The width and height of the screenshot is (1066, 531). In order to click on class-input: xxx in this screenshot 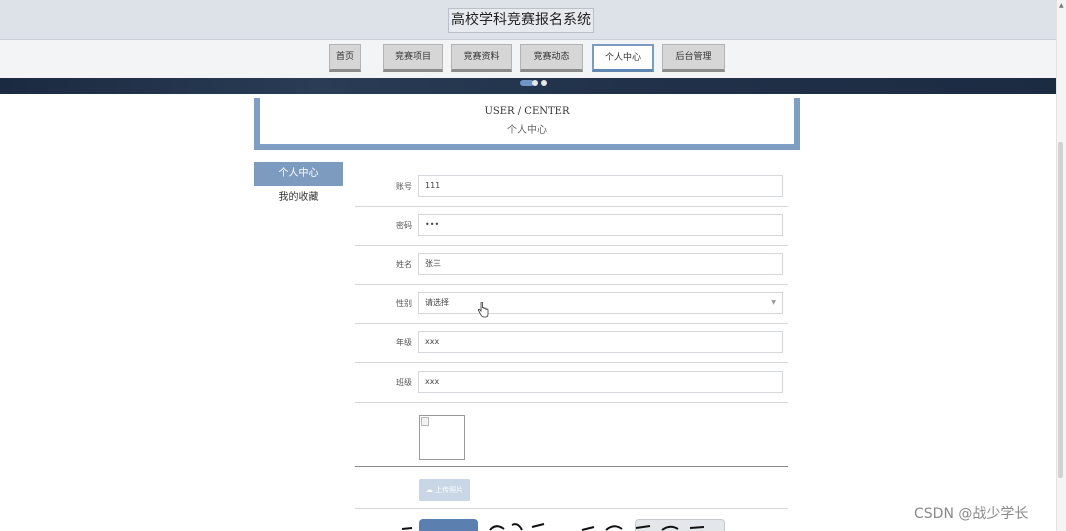, I will do `click(600, 382)`.